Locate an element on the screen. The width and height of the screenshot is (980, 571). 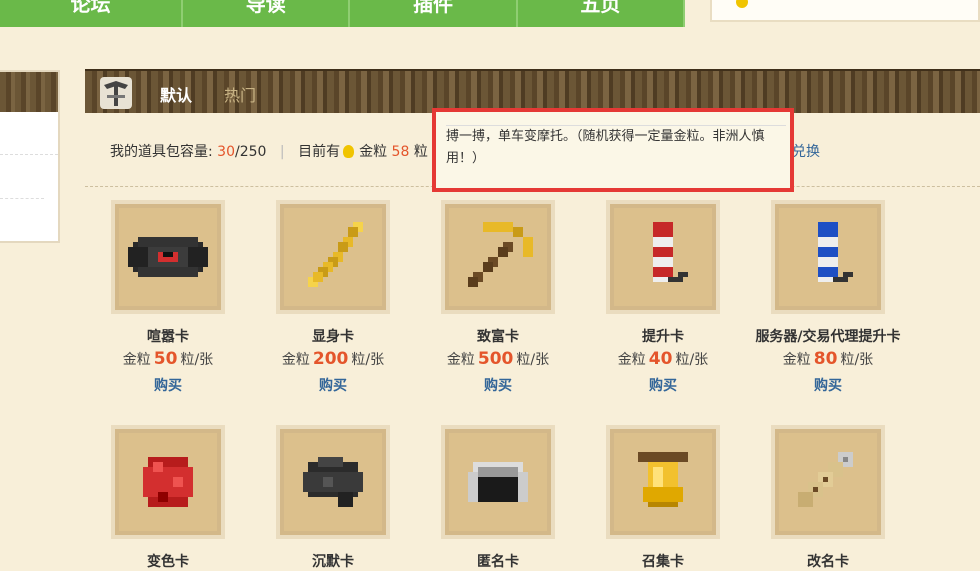
item-card: 沉默卡 is located at coordinates (333, 498).